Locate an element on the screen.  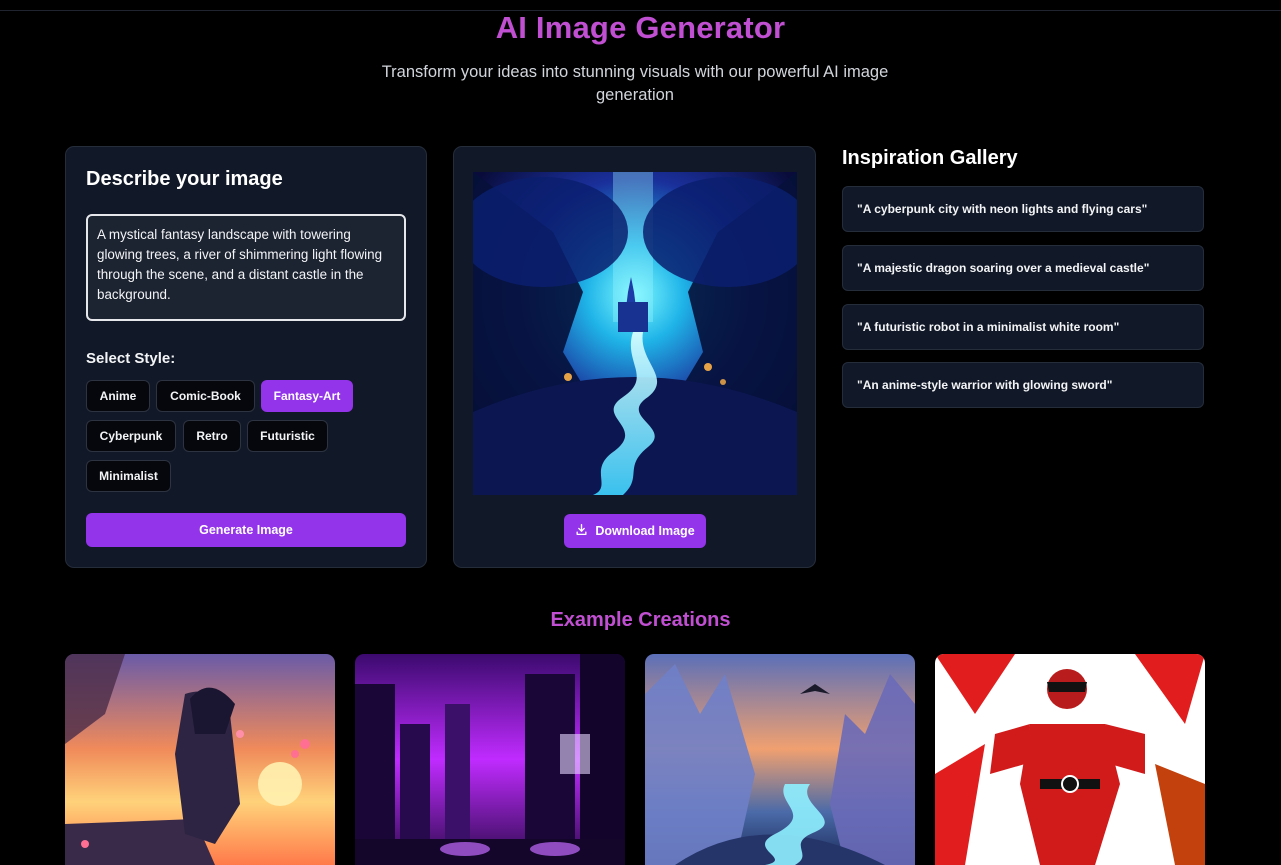
generate-button: Generate Image is located at coordinates (246, 530).